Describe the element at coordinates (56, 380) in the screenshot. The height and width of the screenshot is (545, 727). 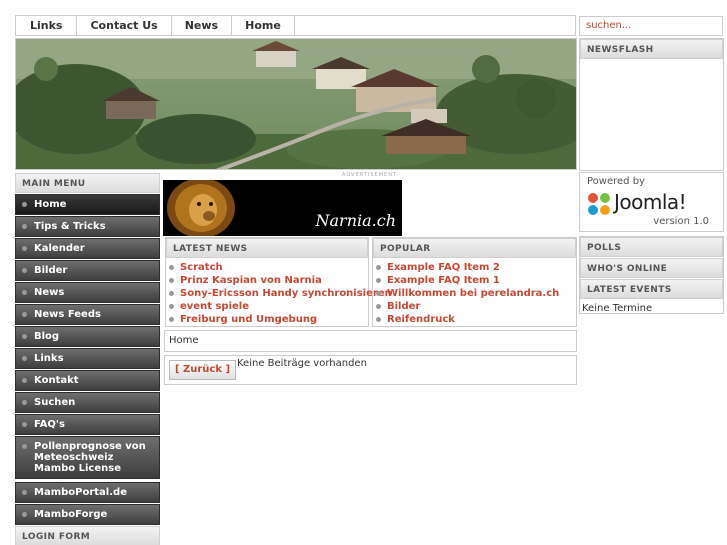
I see `menu-item-label: Kontakt` at that location.